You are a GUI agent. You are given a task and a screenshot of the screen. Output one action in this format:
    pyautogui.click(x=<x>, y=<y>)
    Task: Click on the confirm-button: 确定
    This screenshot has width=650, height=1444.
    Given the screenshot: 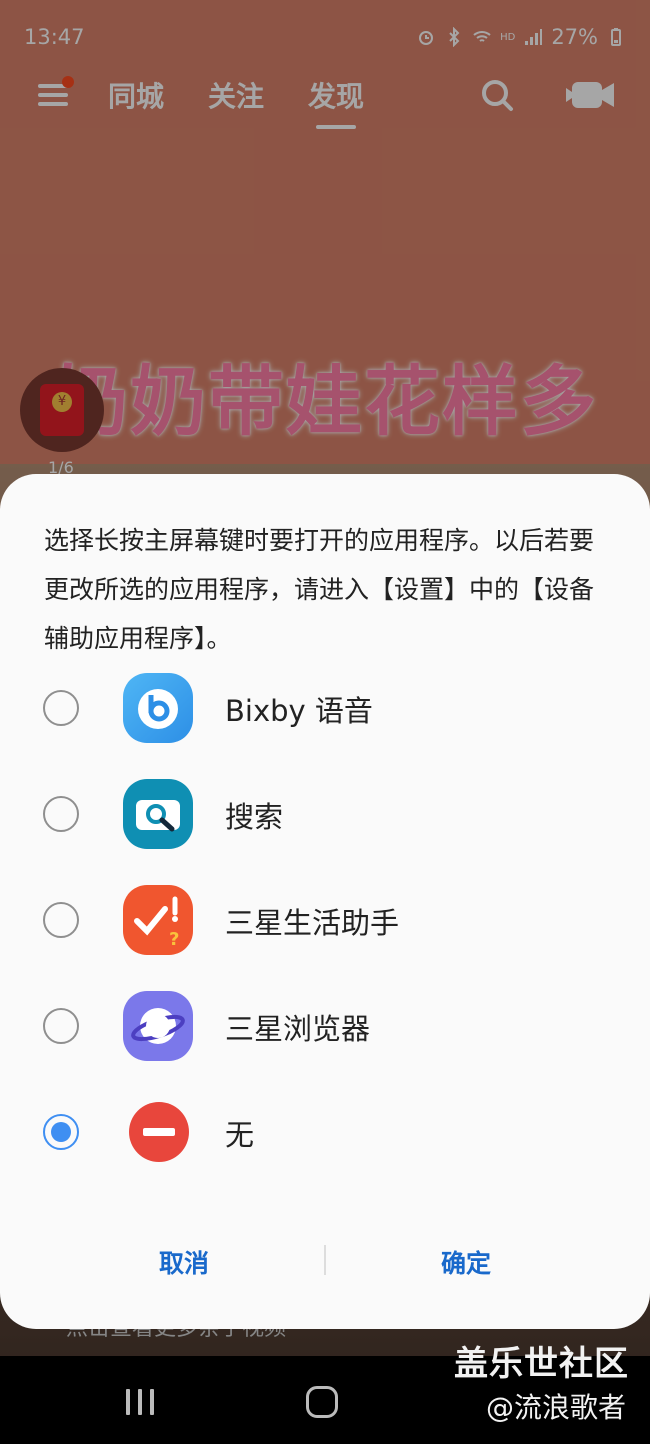 What is the action you would take?
    pyautogui.click(x=466, y=1264)
    